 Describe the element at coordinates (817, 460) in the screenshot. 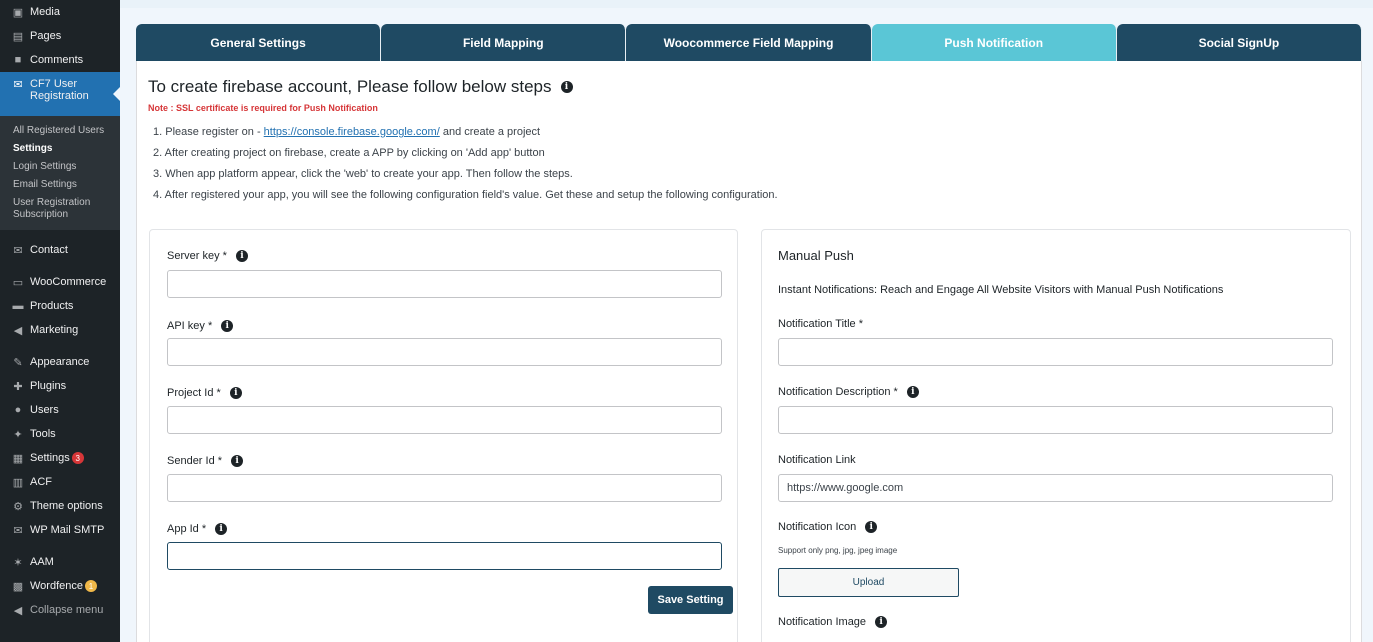

I see `notification-link-label: Notification Link` at that location.